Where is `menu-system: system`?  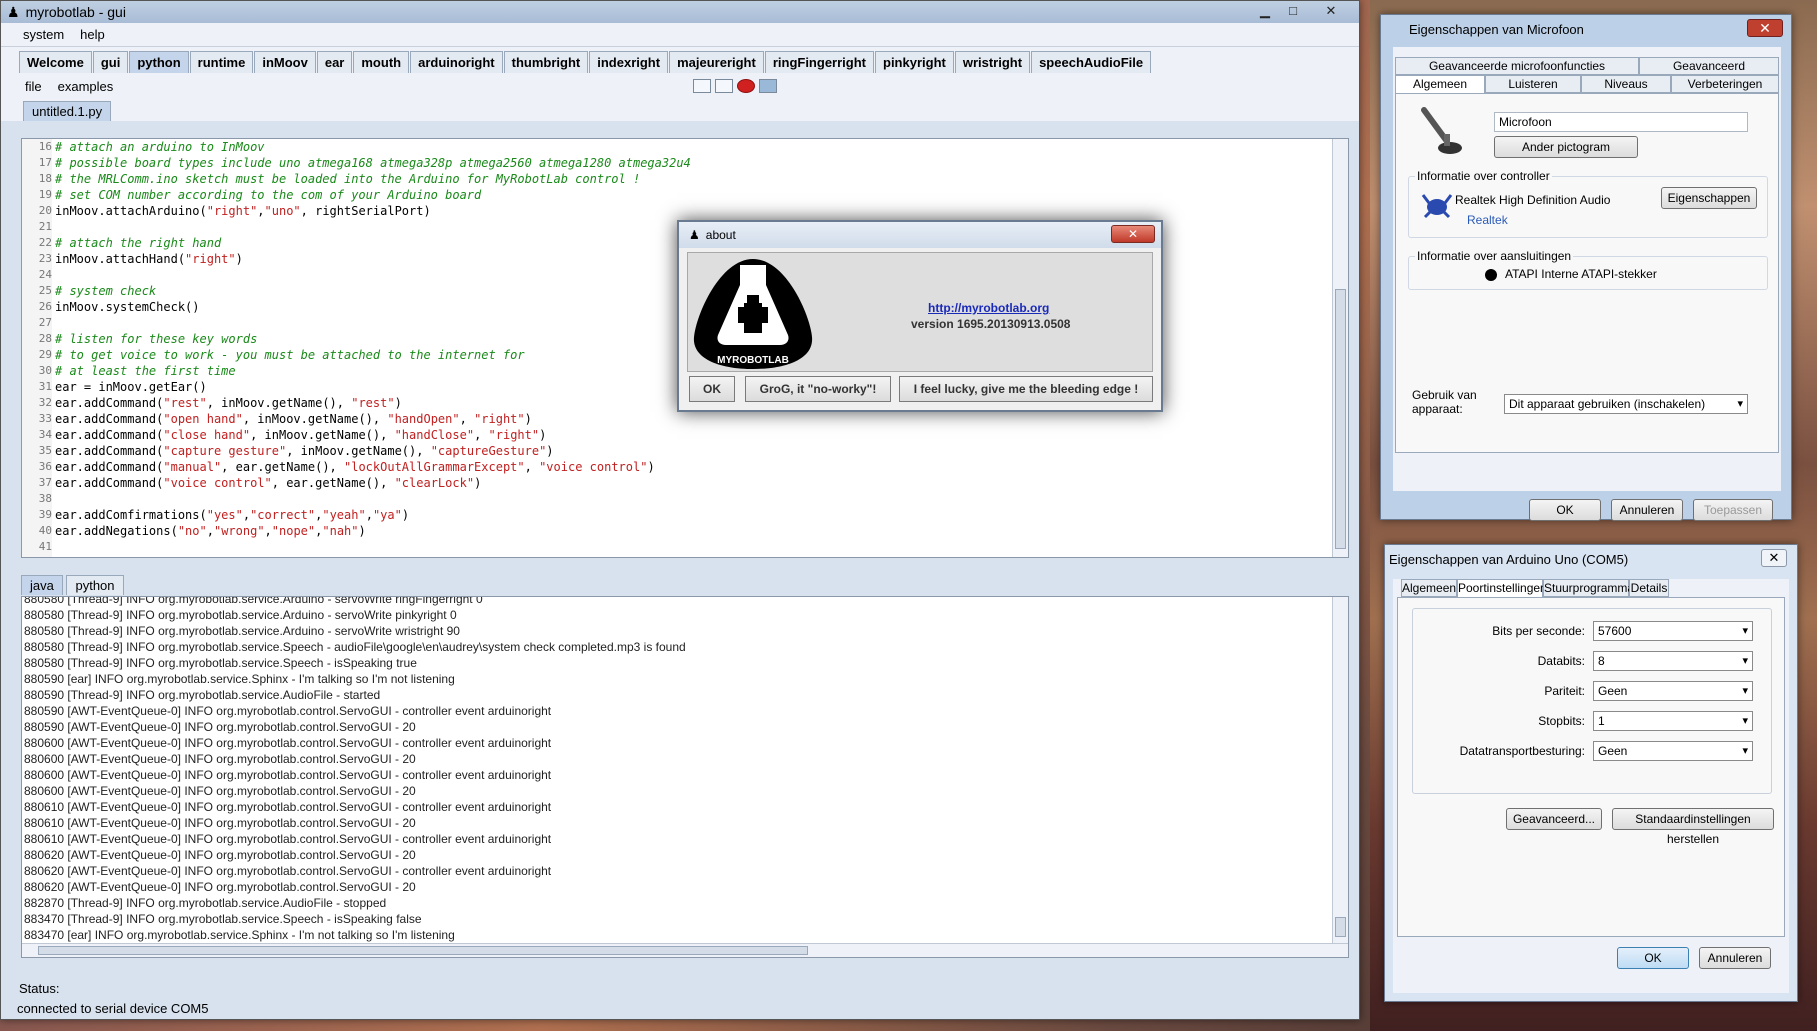
menu-system: system is located at coordinates (36, 34).